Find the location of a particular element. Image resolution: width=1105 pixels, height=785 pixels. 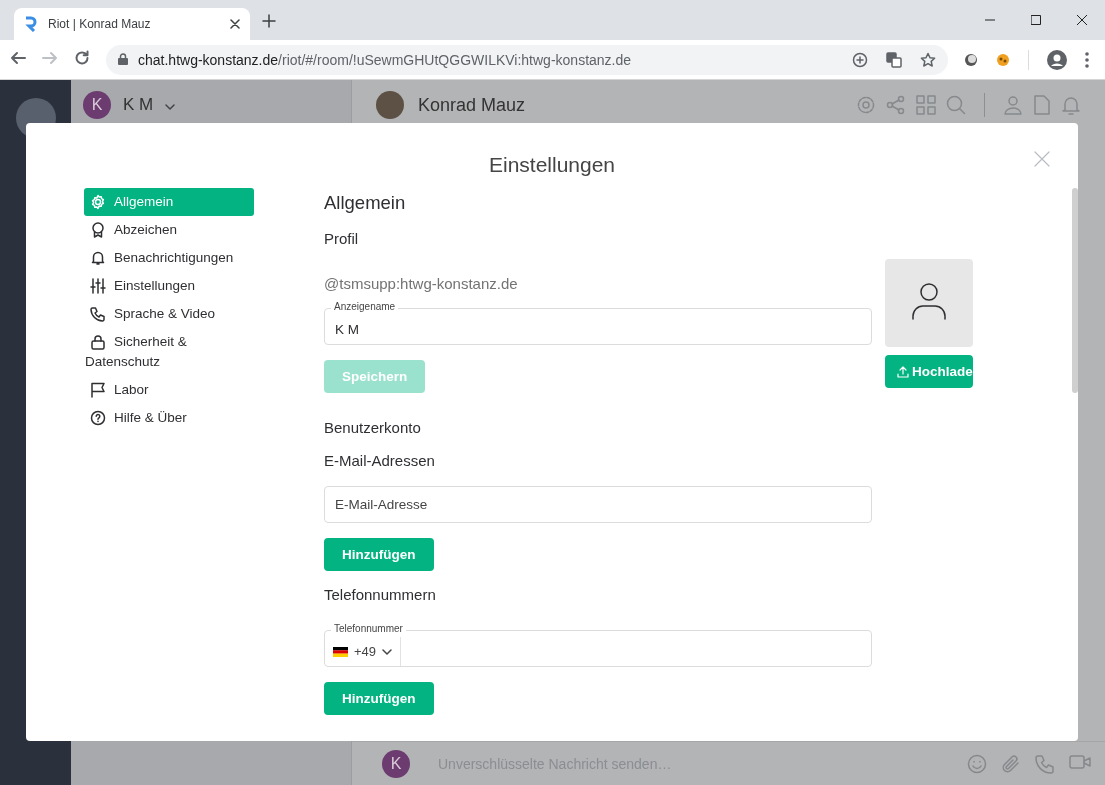

search-icon is located at coordinates (956, 105).